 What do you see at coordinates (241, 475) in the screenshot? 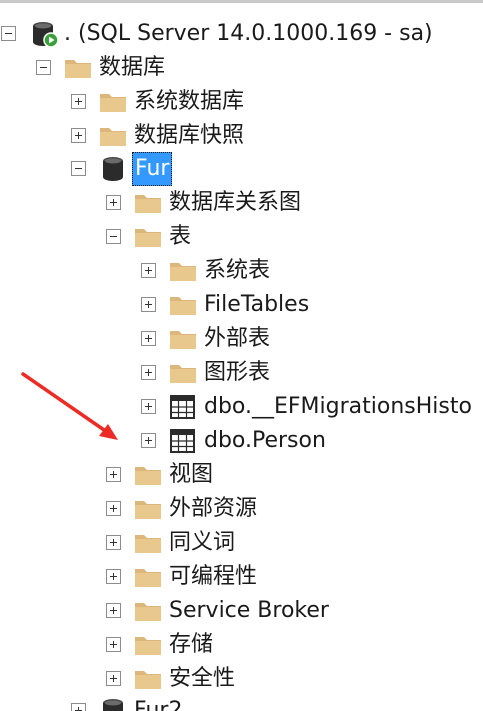
I see `tree-node-views: 视图` at bounding box center [241, 475].